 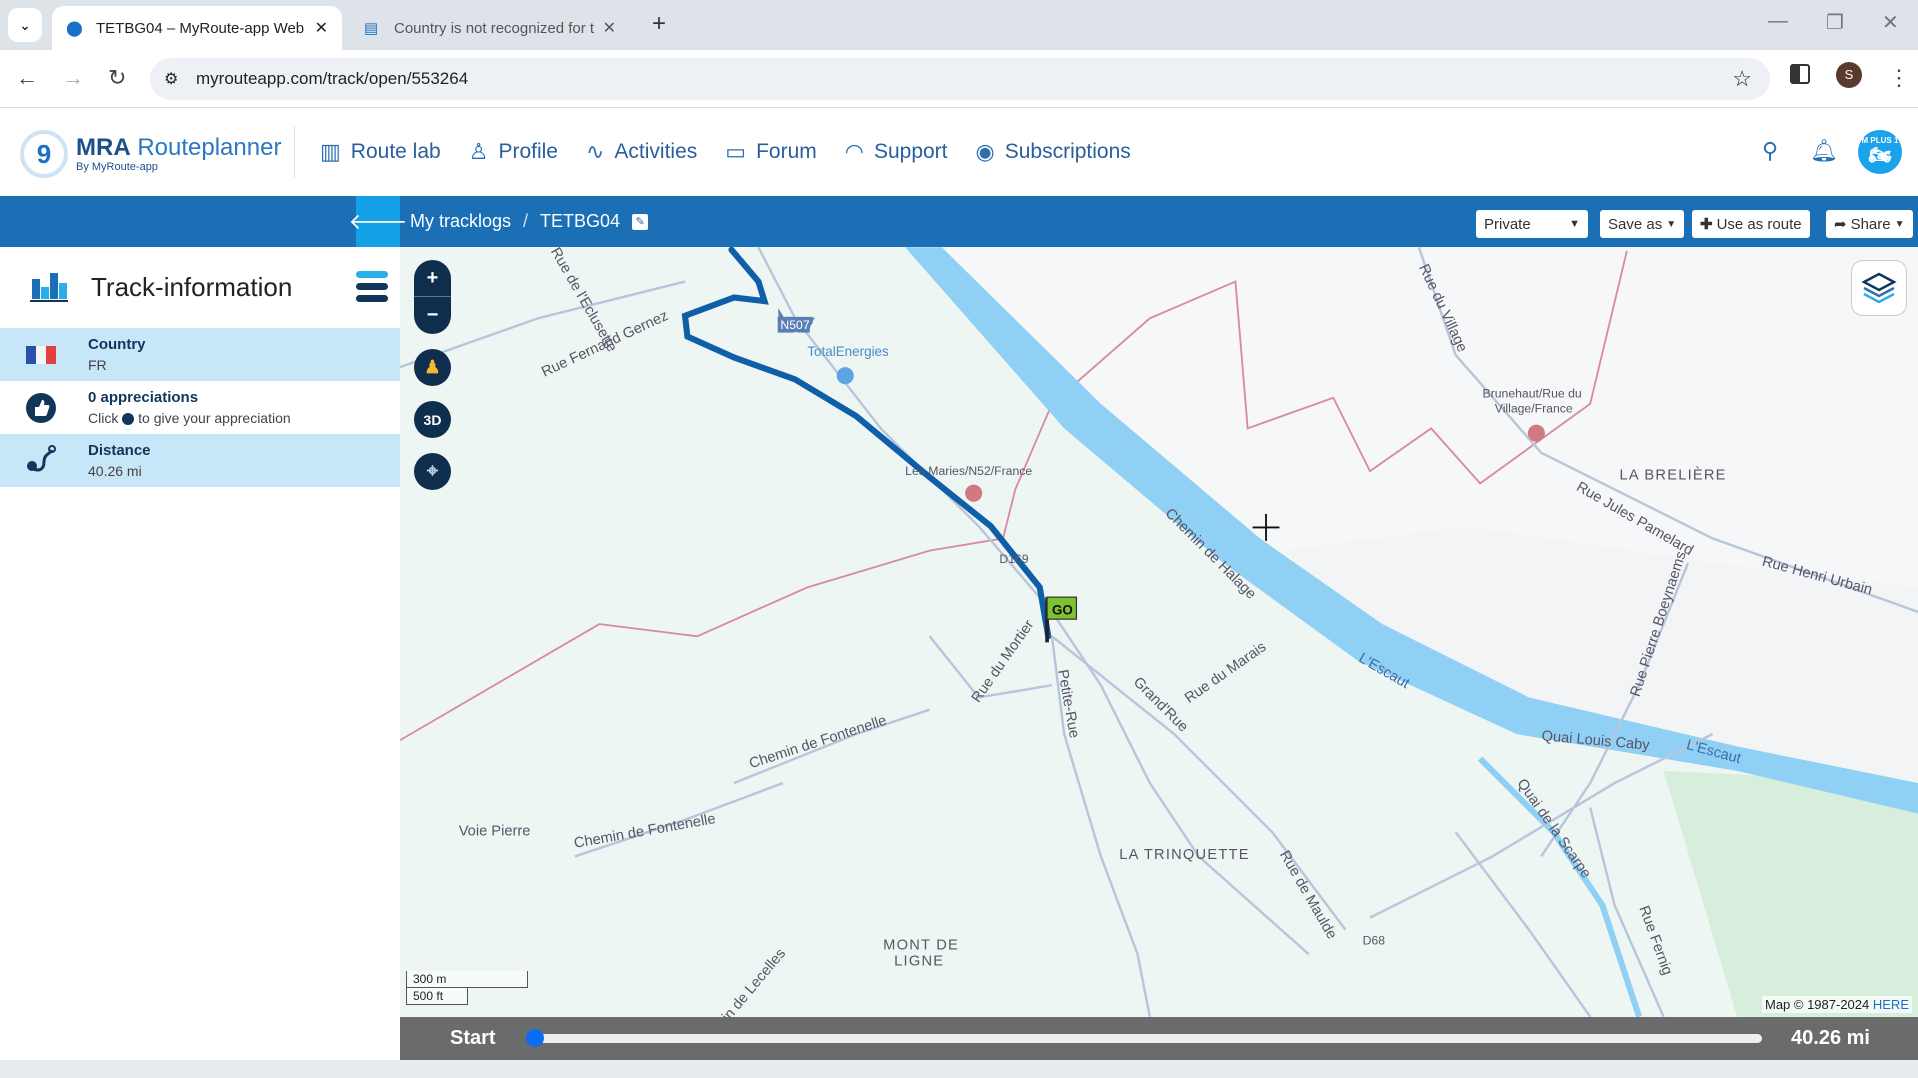 What do you see at coordinates (656, 151) in the screenshot?
I see `menu-label: Activities` at bounding box center [656, 151].